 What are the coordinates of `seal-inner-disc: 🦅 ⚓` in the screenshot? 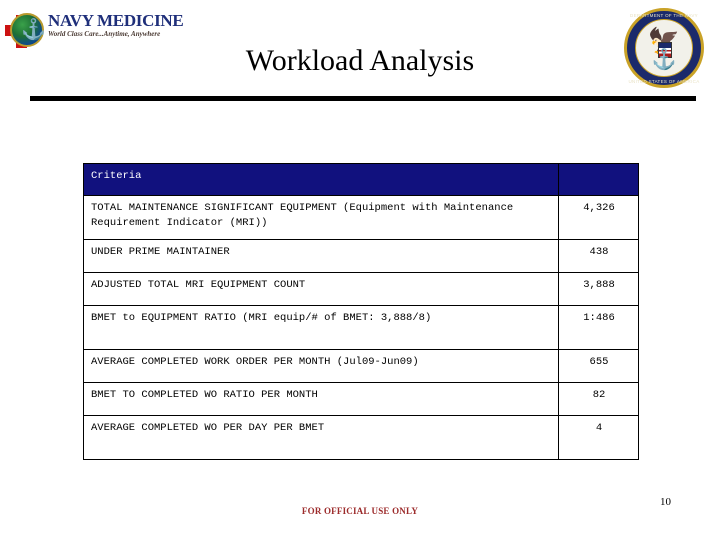 It's located at (664, 48).